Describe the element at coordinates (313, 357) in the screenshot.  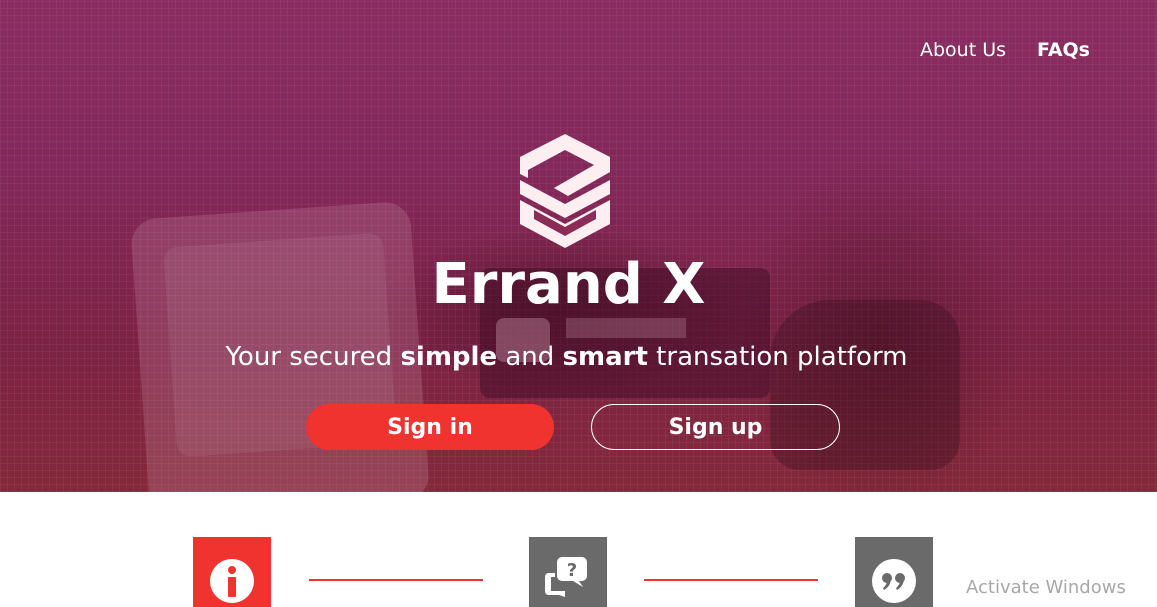
I see `tagline-text: Your secured` at that location.